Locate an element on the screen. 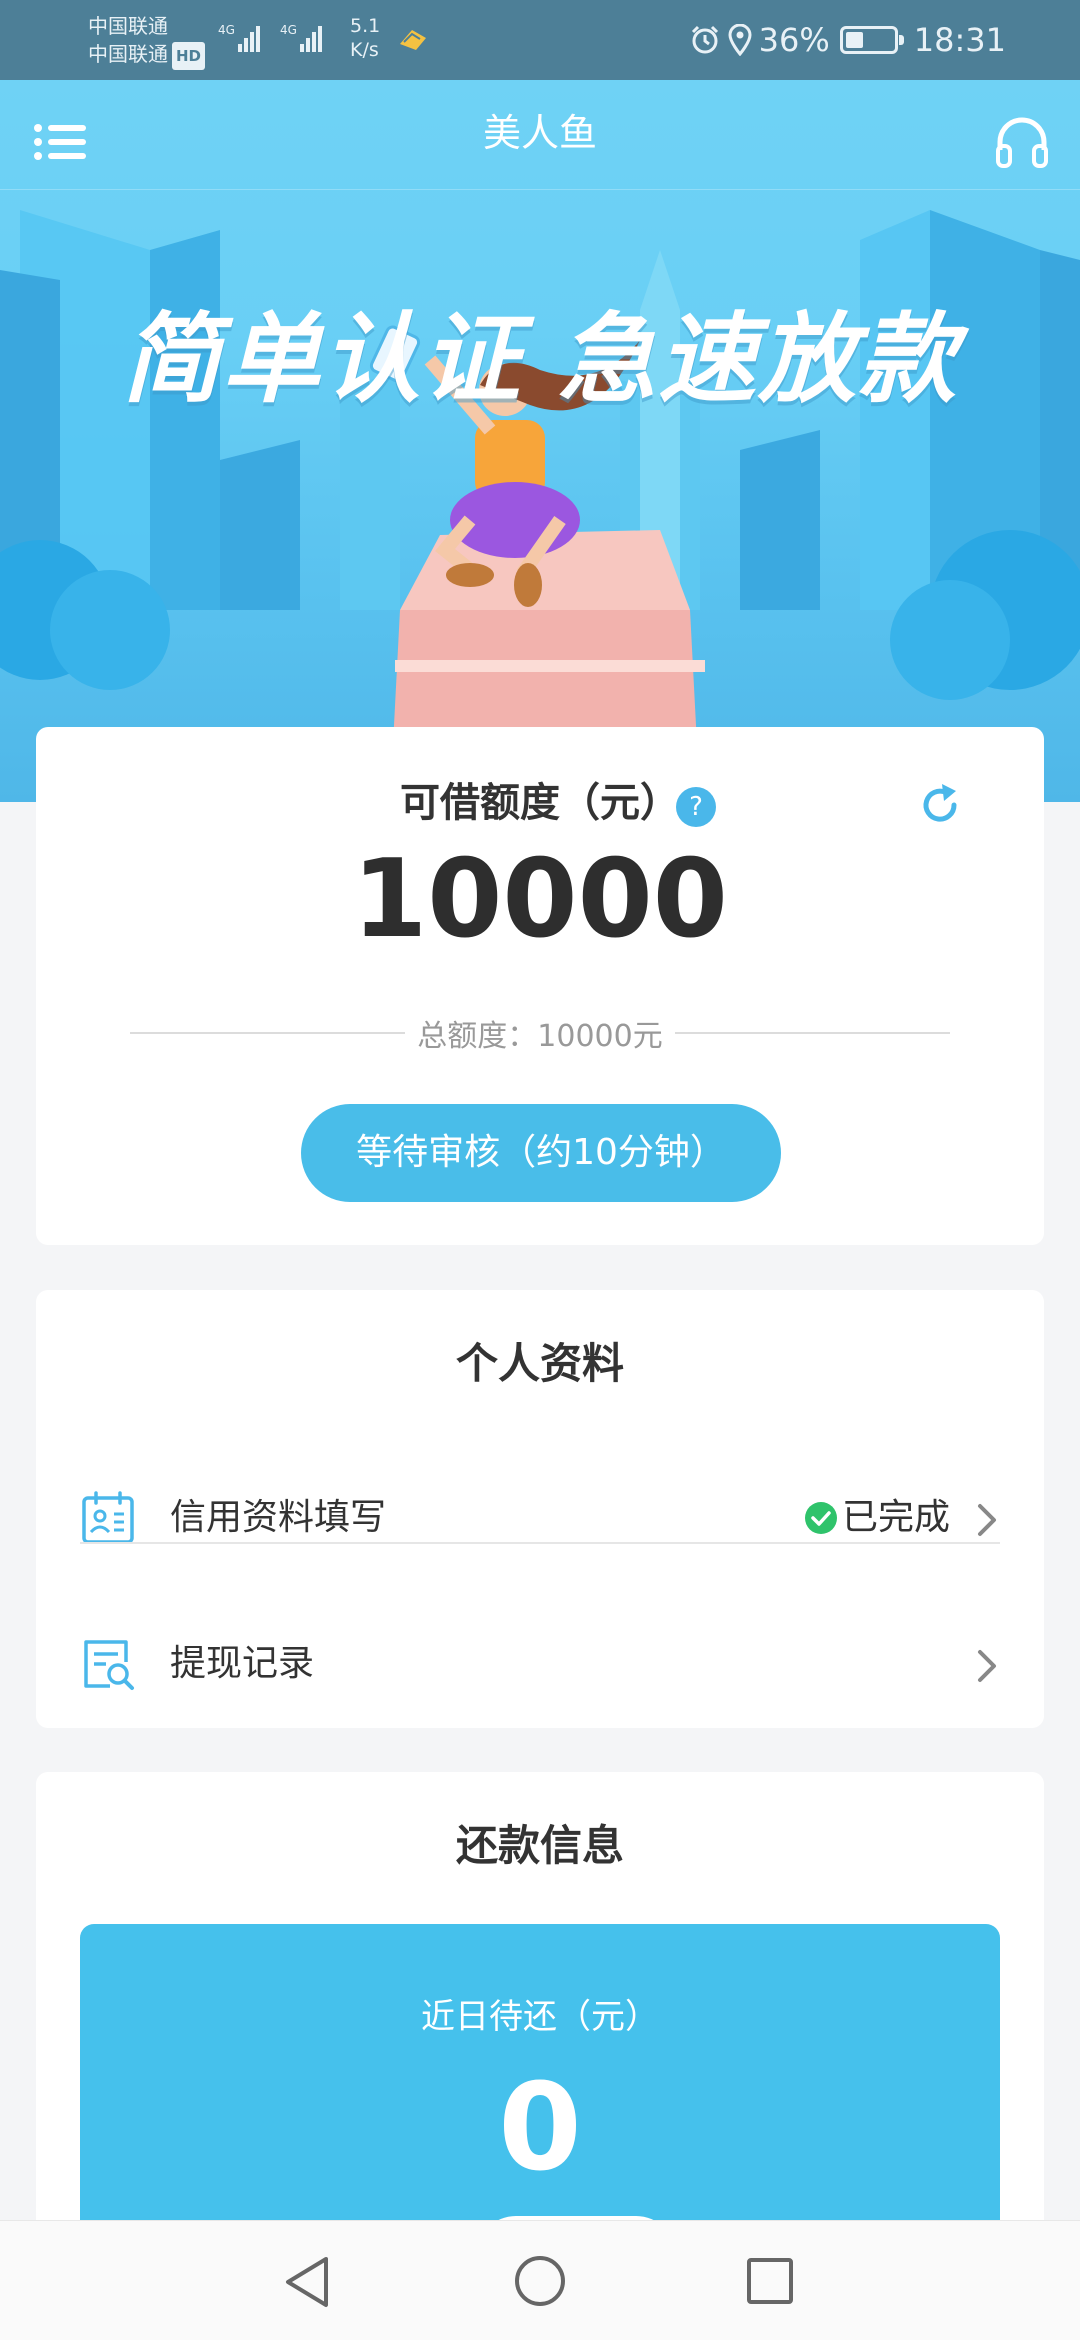 The width and height of the screenshot is (1080, 2340). recent-apps-icon is located at coordinates (770, 2281).